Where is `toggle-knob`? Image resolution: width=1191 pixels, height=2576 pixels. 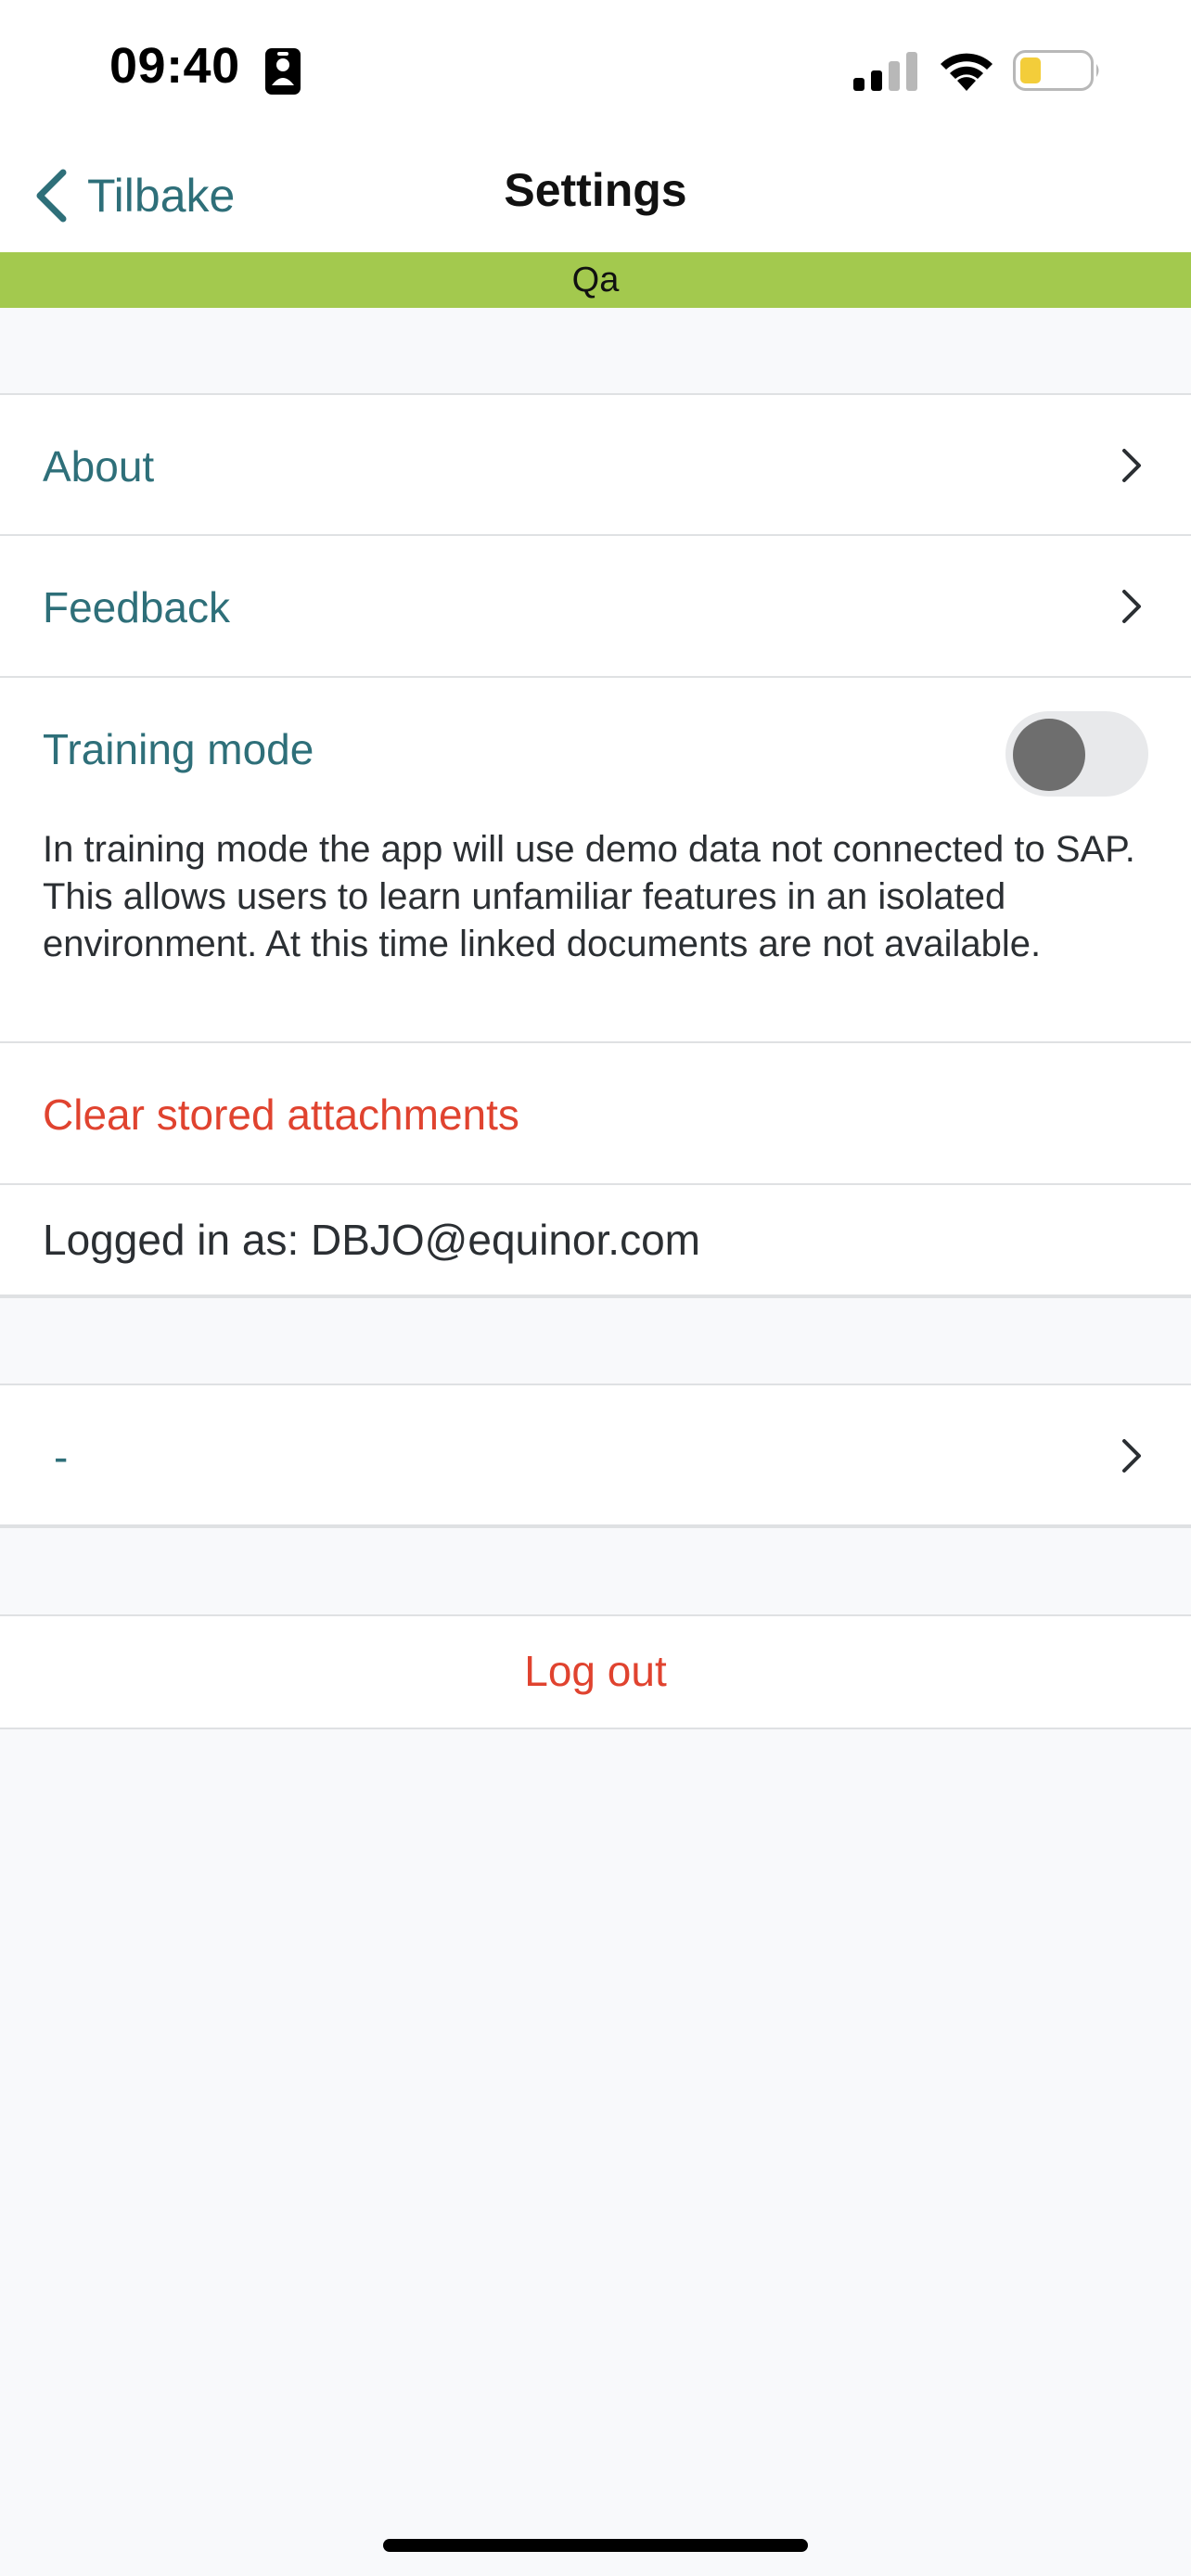 toggle-knob is located at coordinates (1049, 755).